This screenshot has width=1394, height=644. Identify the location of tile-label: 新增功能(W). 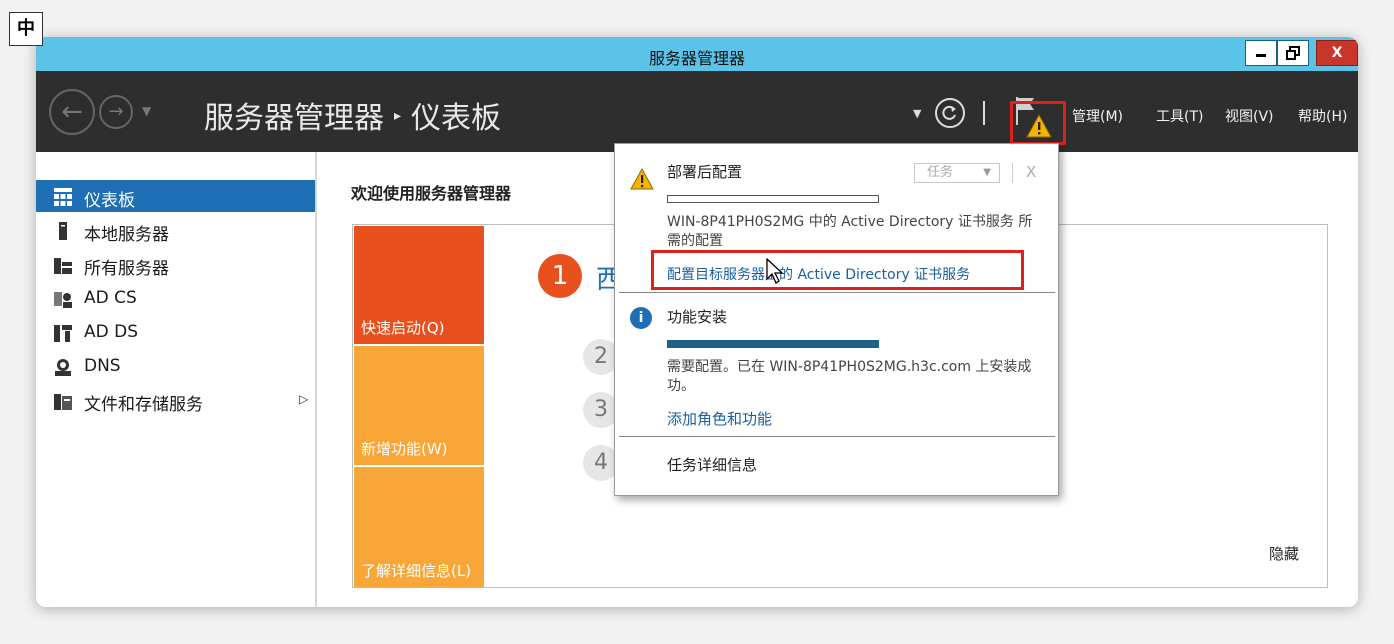
(404, 449).